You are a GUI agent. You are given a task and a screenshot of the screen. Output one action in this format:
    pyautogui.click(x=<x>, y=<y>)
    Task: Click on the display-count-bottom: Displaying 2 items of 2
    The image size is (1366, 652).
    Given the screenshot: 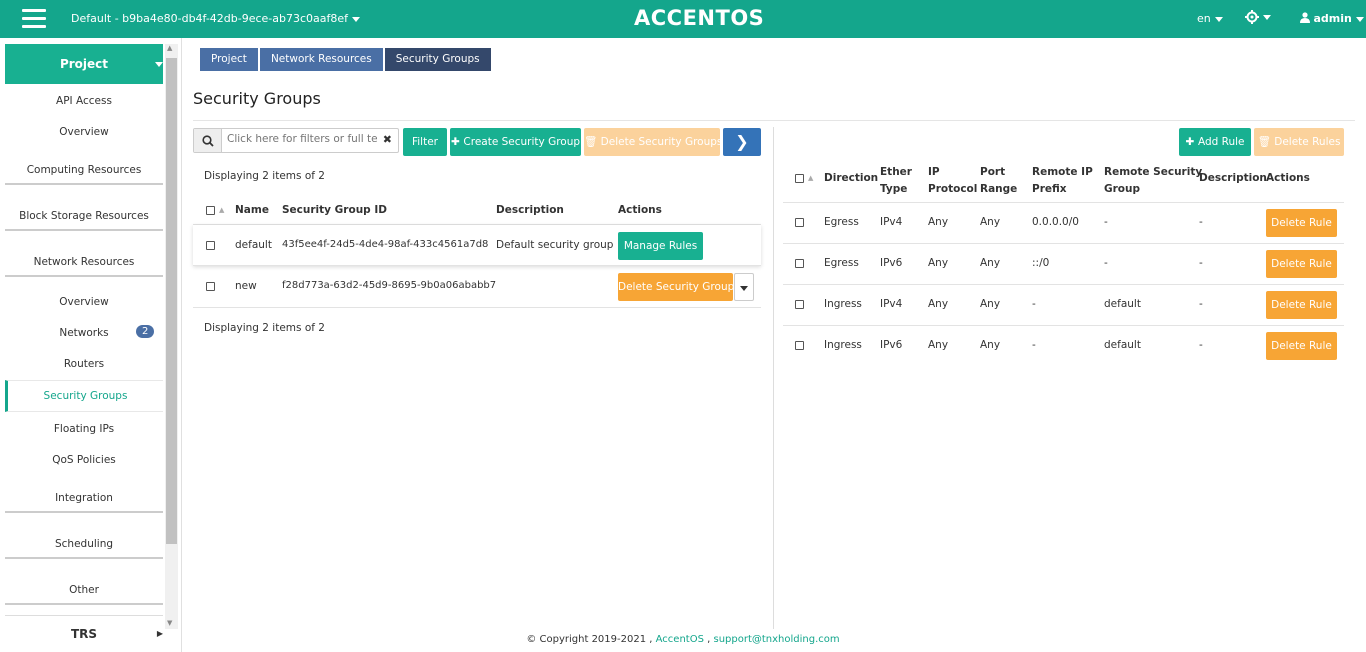 What is the action you would take?
    pyautogui.click(x=264, y=328)
    